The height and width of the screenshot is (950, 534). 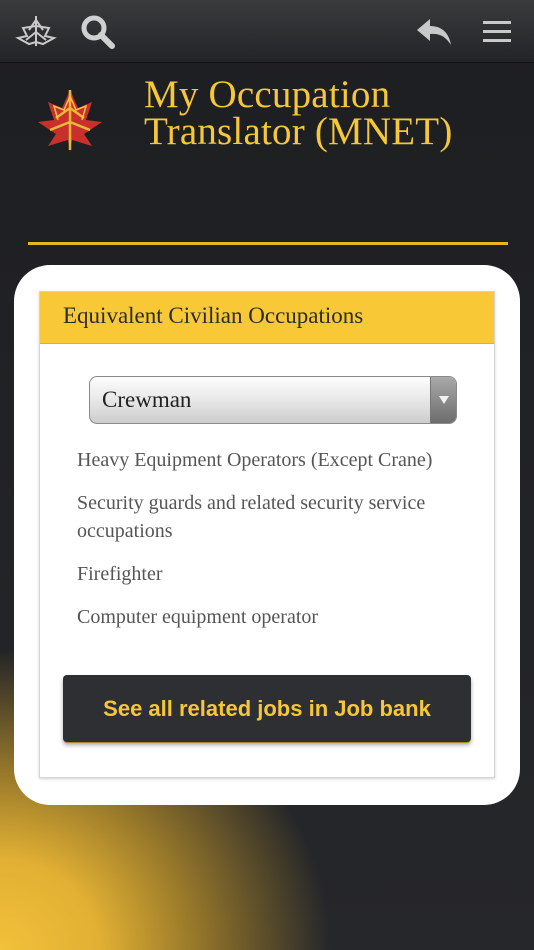 What do you see at coordinates (71, 121) in the screenshot?
I see `maple-leaf-emblem-icon` at bounding box center [71, 121].